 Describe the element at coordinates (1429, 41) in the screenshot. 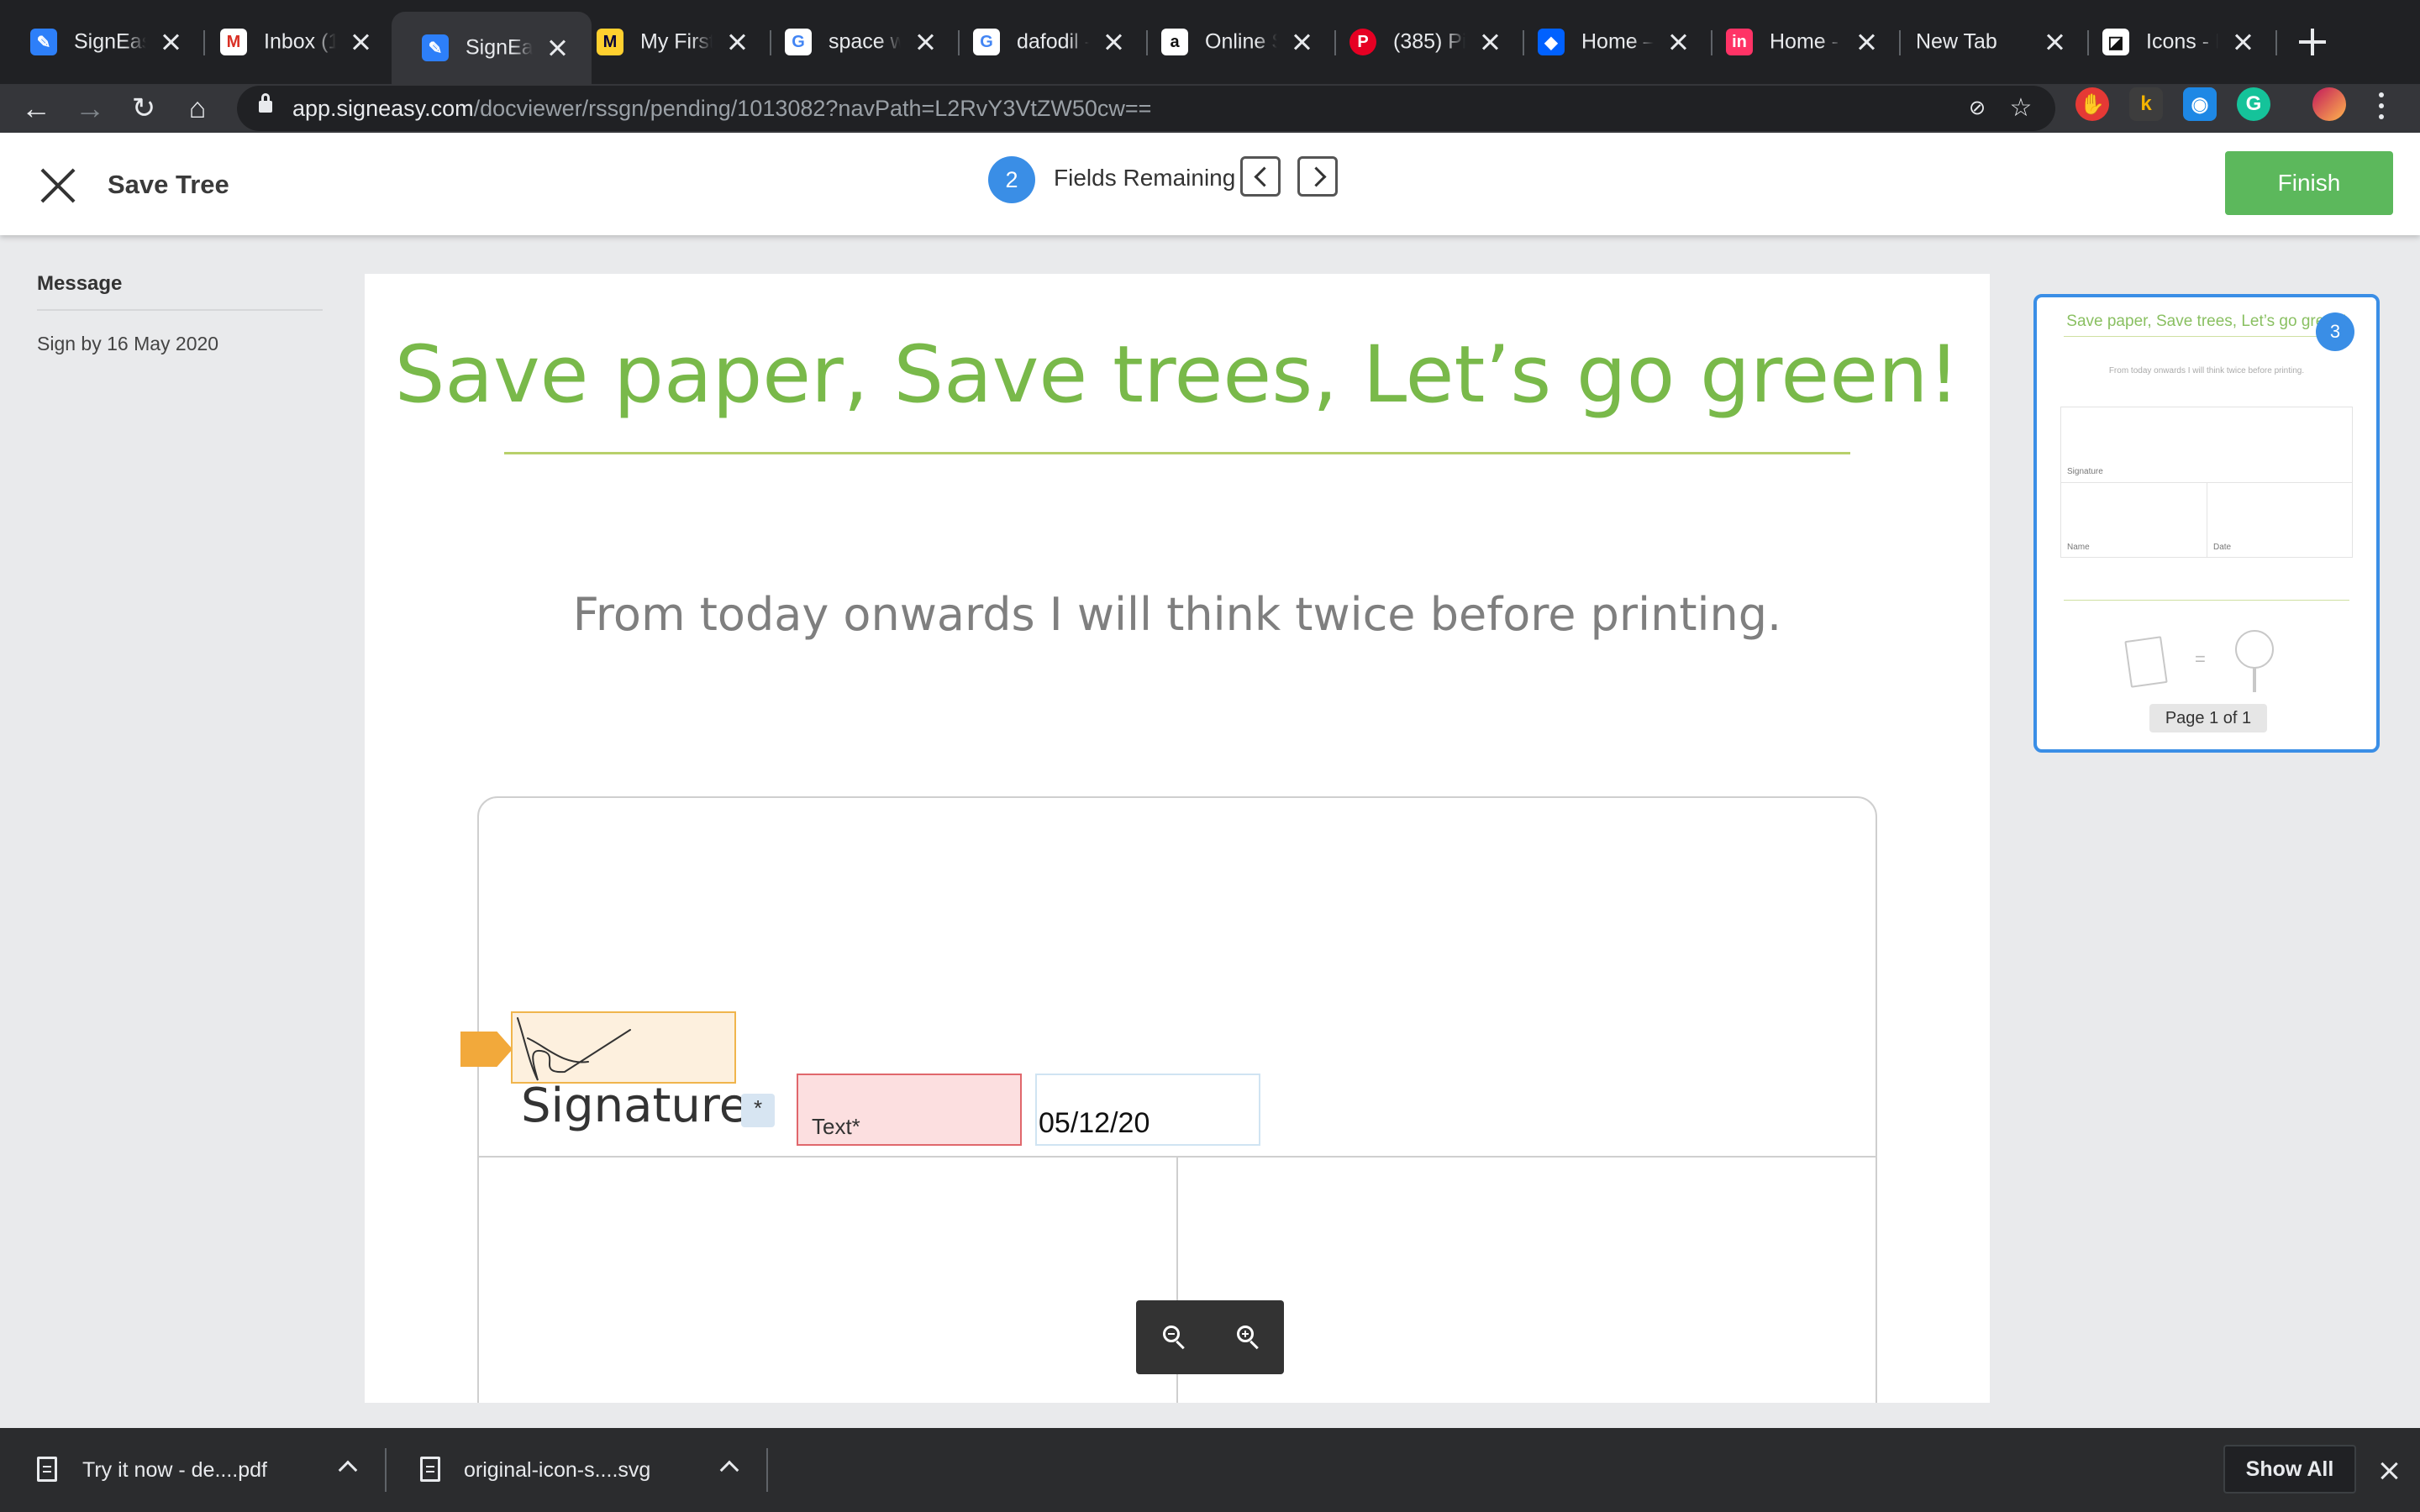

I see `tab-title: (385) Pinterest` at that location.